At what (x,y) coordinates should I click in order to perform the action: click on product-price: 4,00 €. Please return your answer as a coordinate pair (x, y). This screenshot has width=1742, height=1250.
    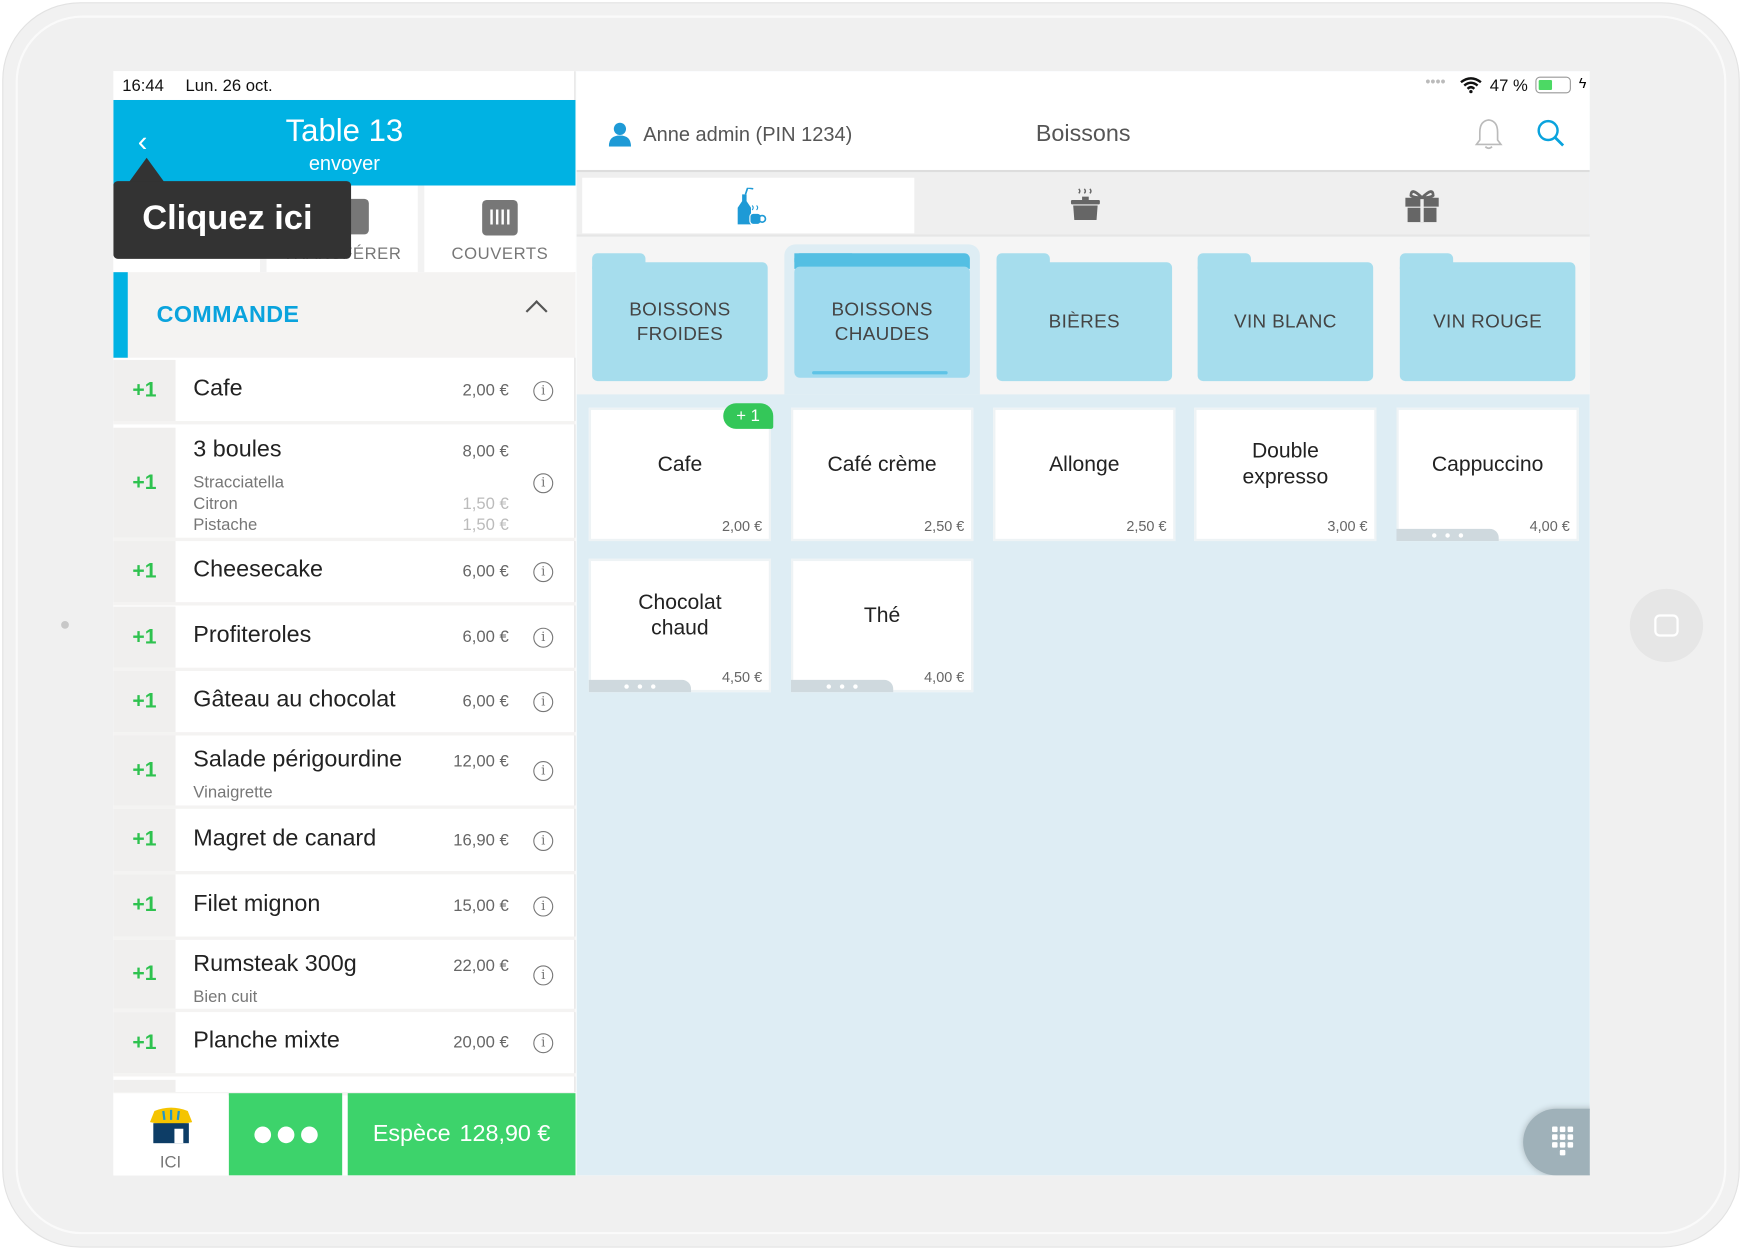
    Looking at the image, I should click on (1549, 526).